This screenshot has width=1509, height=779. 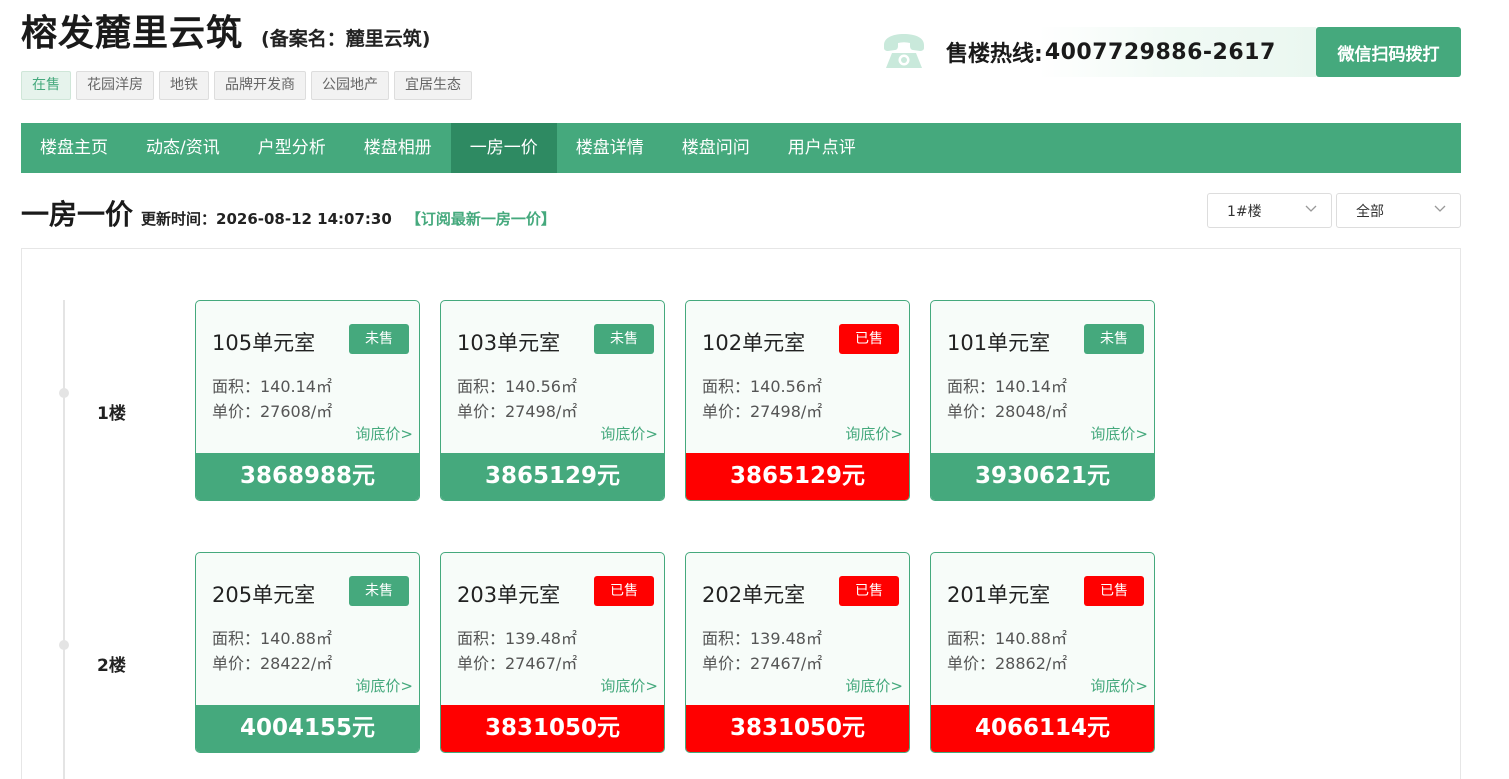 What do you see at coordinates (184, 85) in the screenshot?
I see `tag-metro: 地铁` at bounding box center [184, 85].